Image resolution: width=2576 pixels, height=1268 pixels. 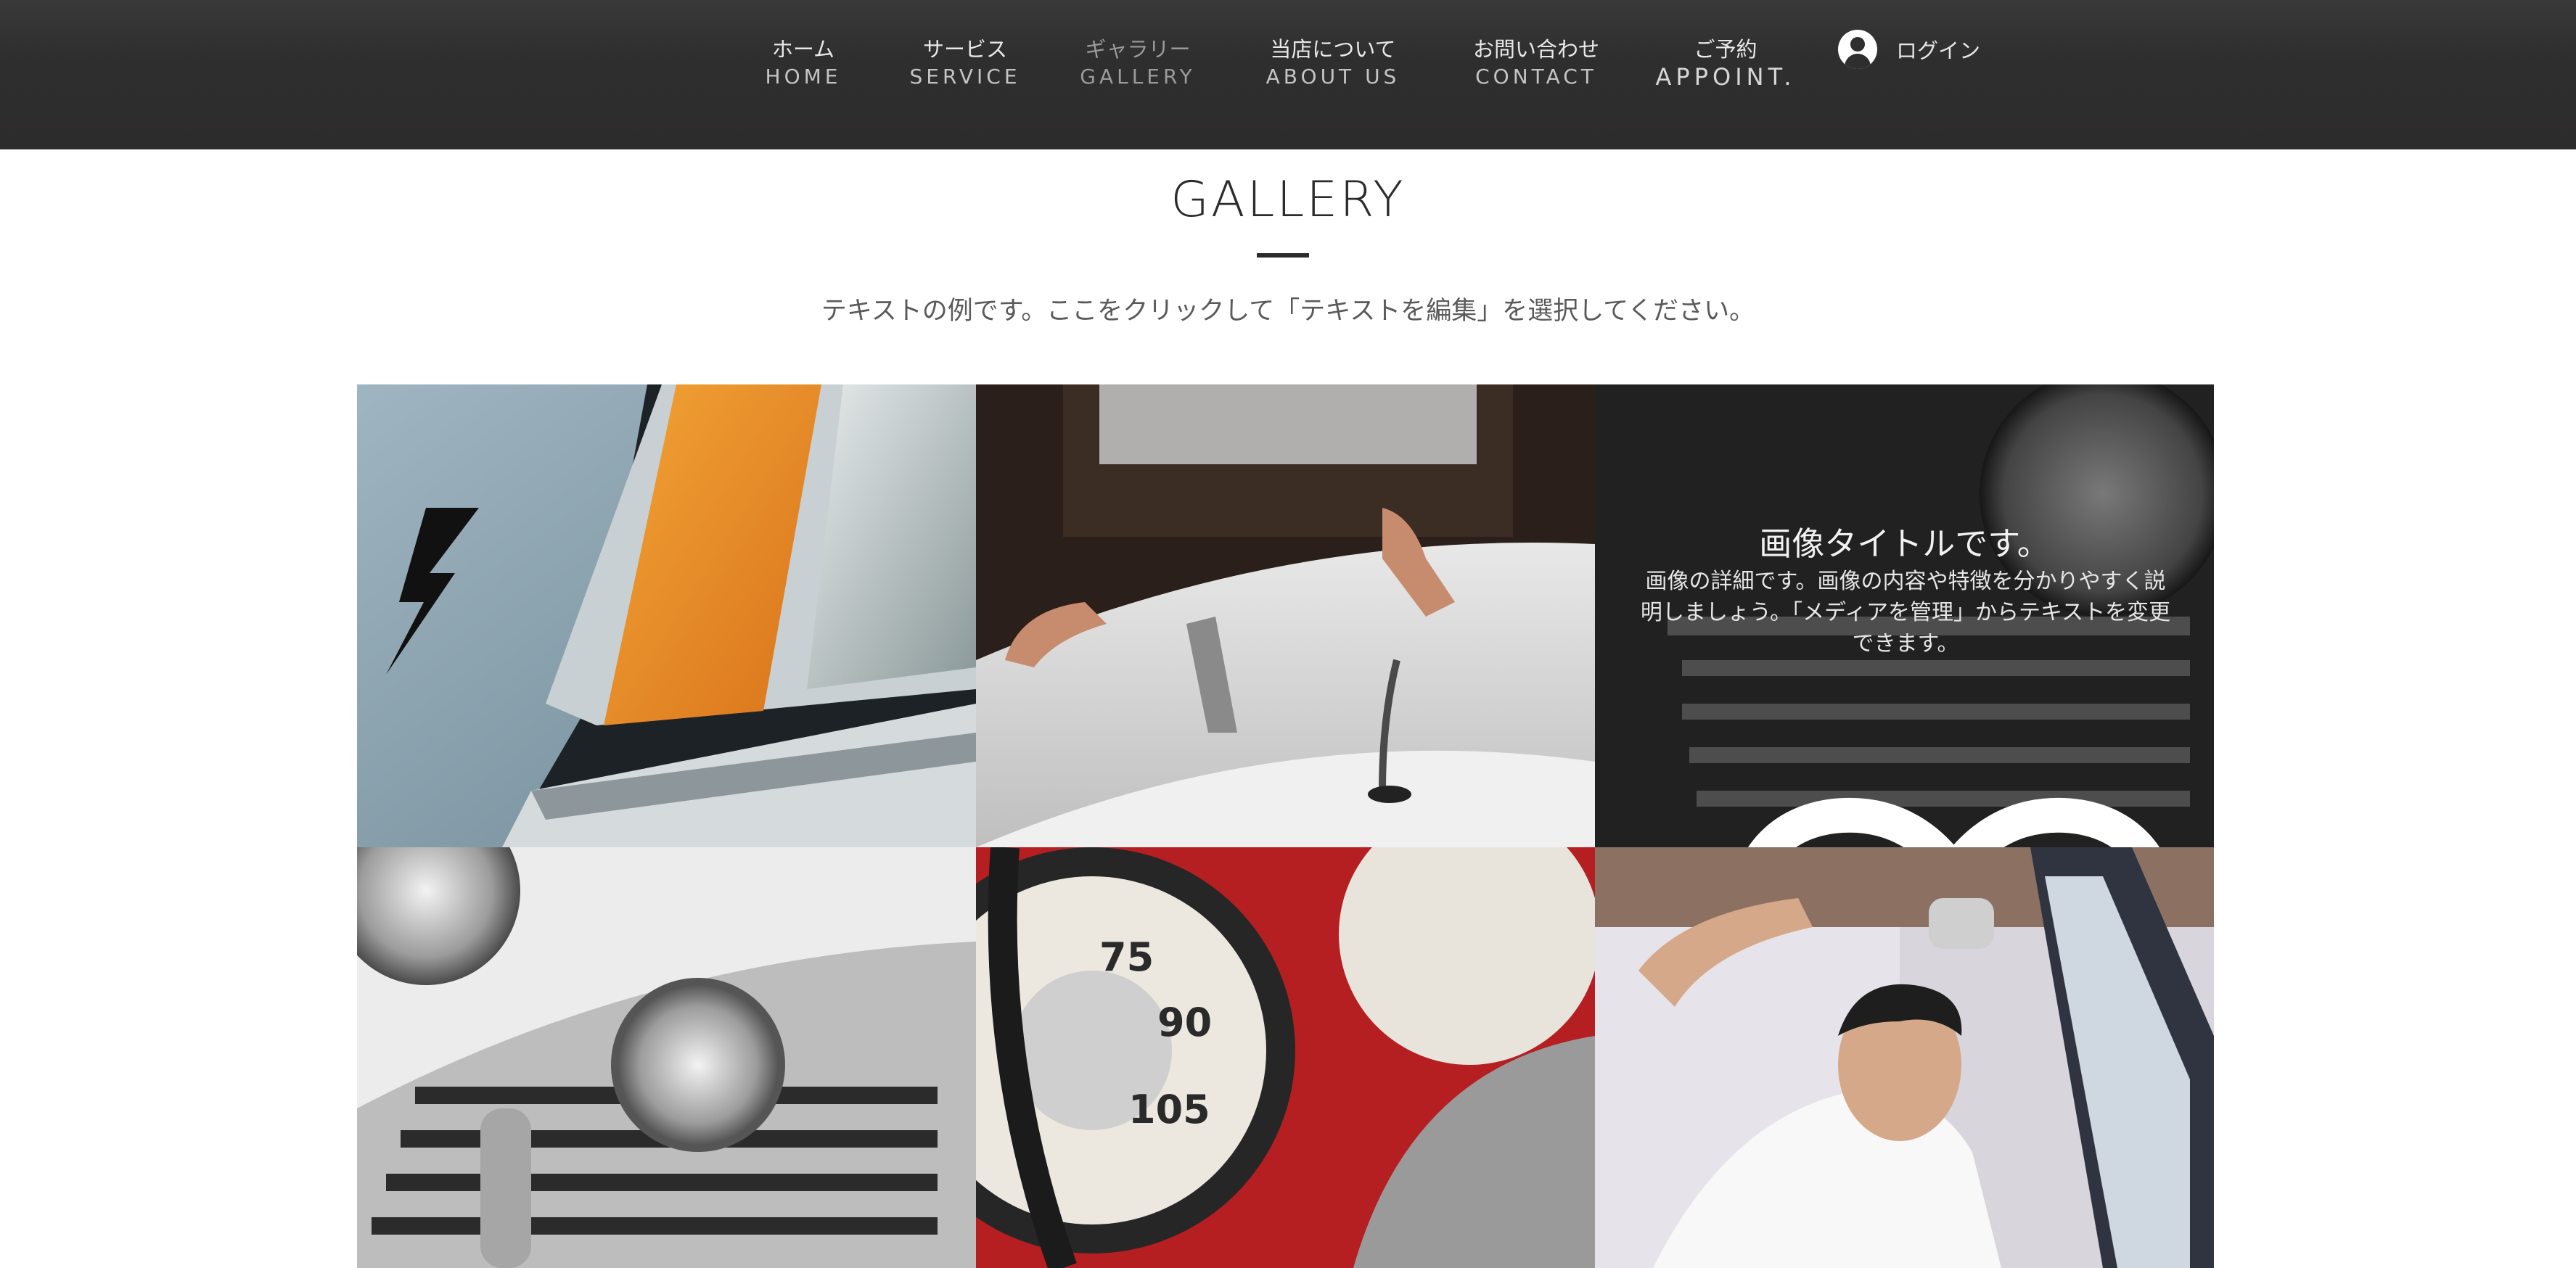 What do you see at coordinates (1725, 50) in the screenshot?
I see `nav-label-jp: ご予約` at bounding box center [1725, 50].